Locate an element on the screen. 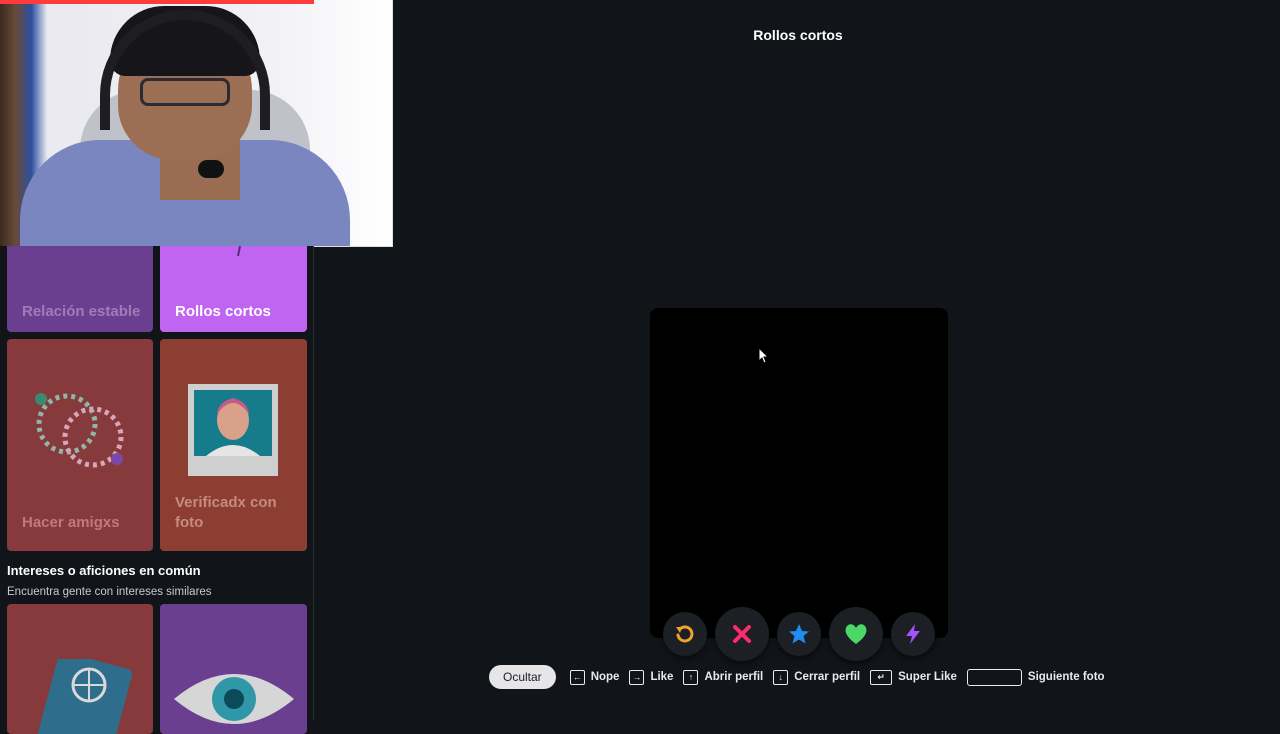  action-bar is located at coordinates (799, 634).